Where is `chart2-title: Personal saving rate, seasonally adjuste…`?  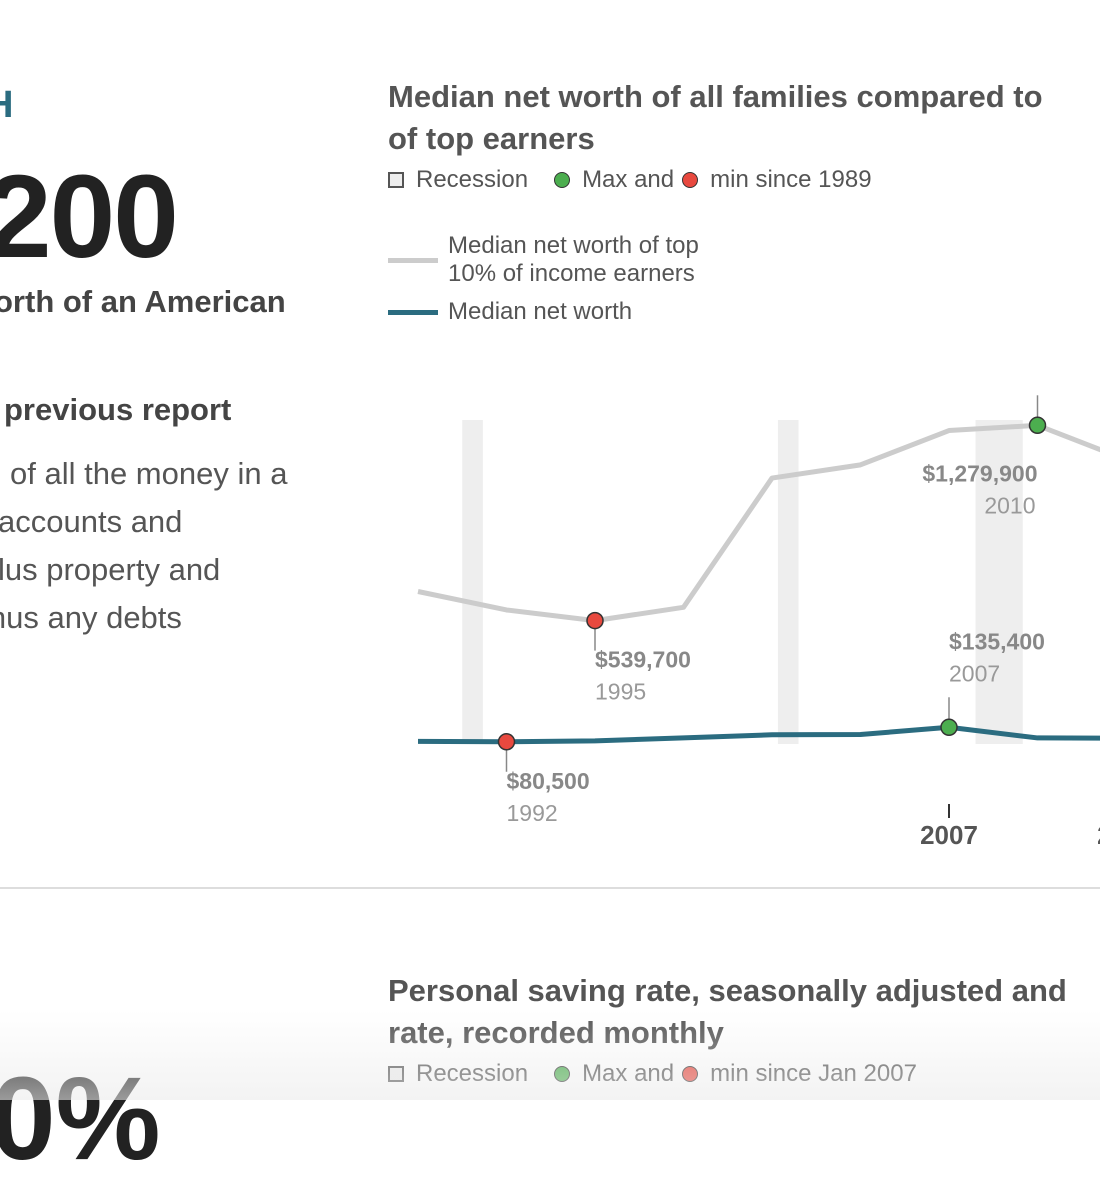
chart2-title: Personal saving rate, seasonally adjuste… is located at coordinates (744, 1012).